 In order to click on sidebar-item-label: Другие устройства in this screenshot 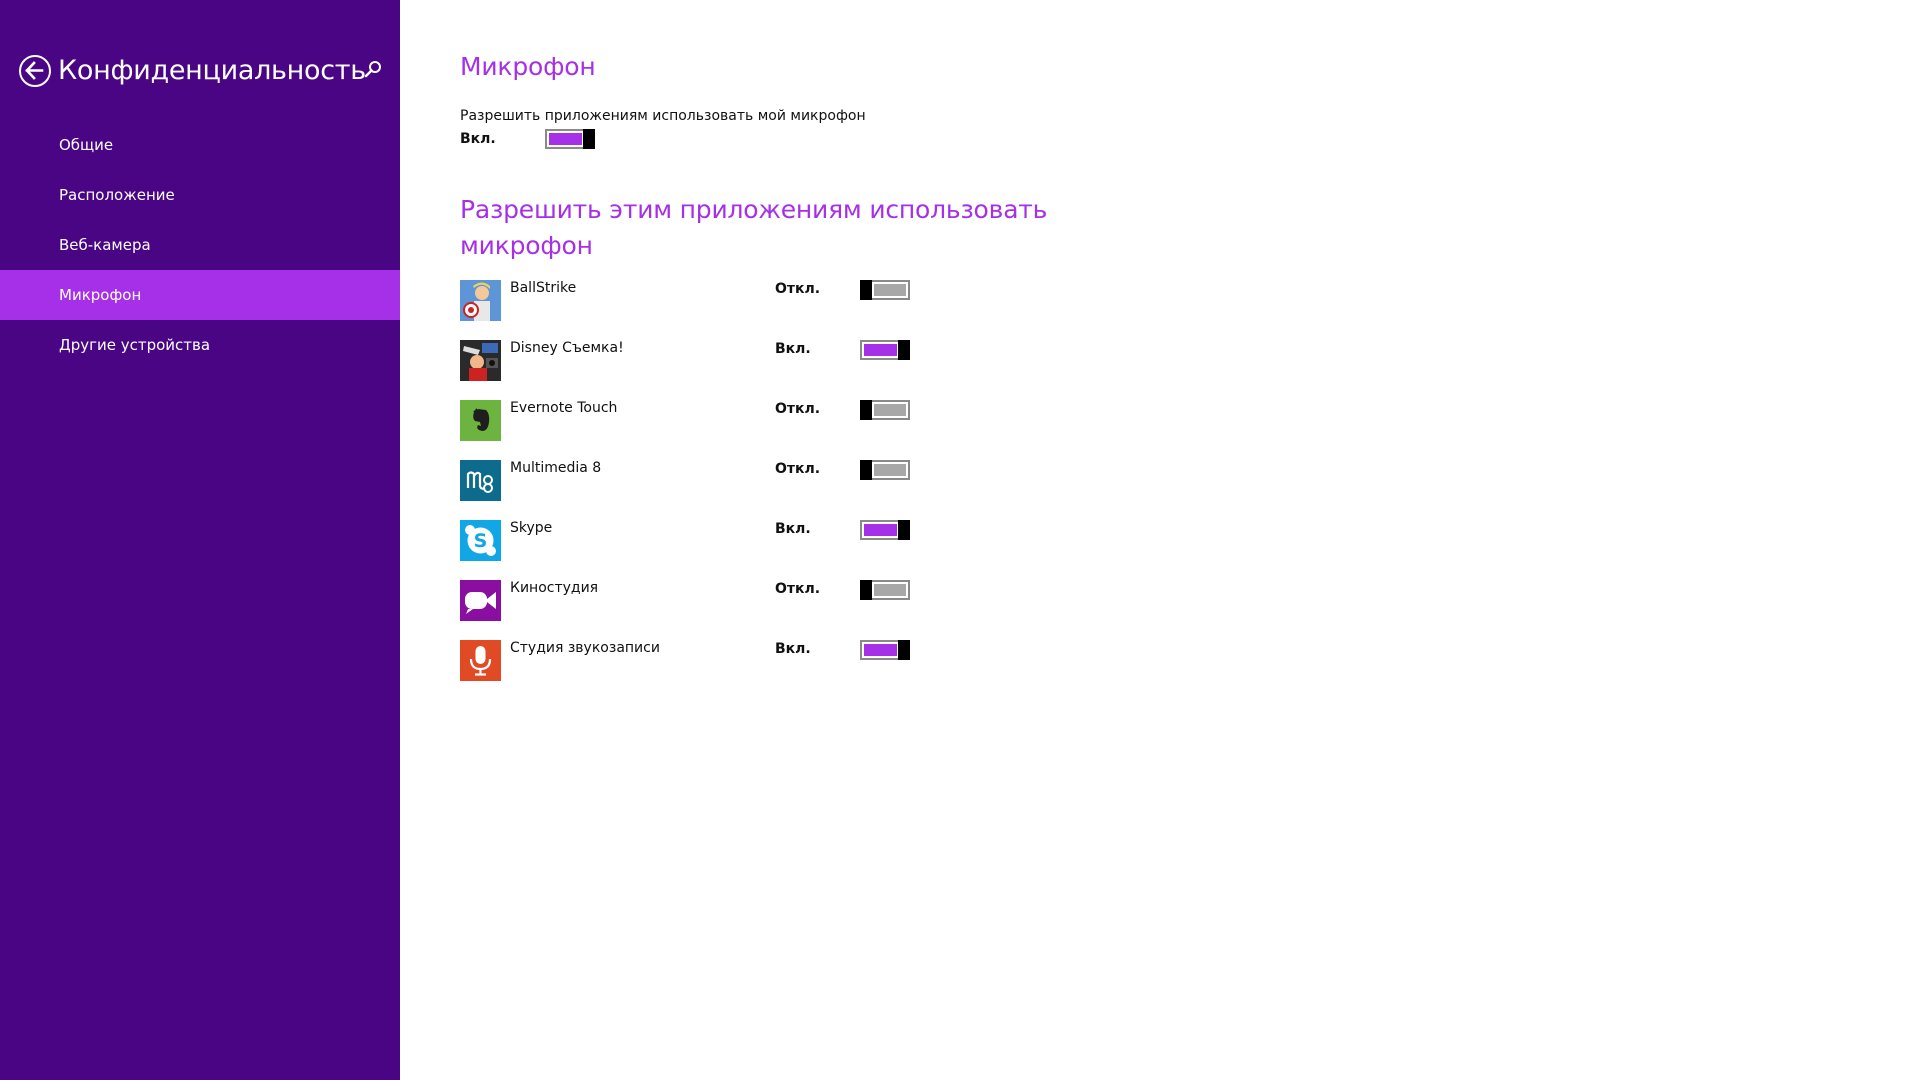, I will do `click(135, 345)`.